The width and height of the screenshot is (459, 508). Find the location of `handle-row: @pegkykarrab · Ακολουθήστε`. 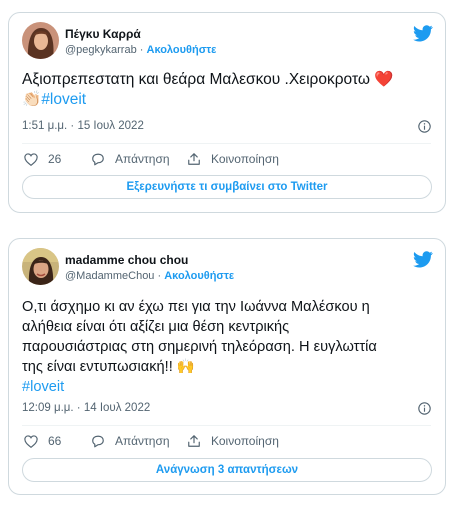

handle-row: @pegkykarrab · Ακολουθήστε is located at coordinates (140, 50).